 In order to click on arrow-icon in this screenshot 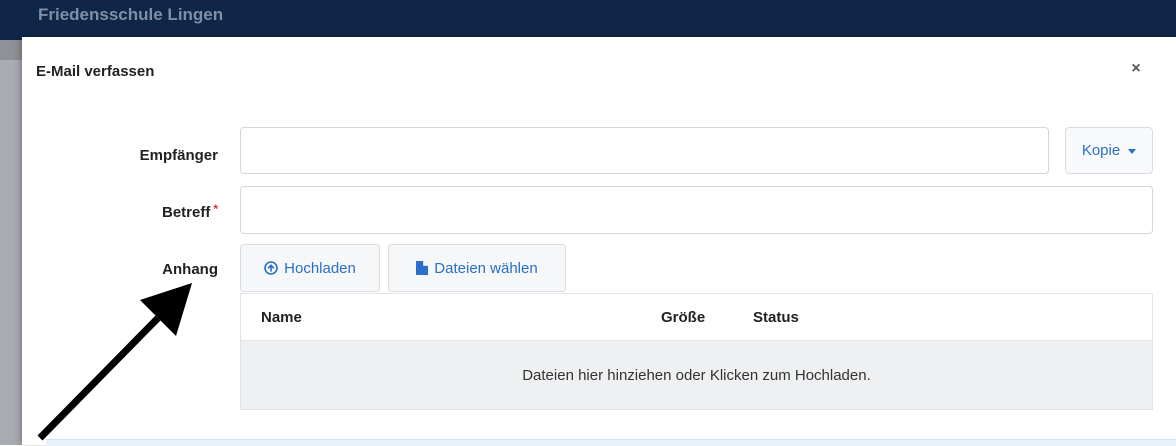, I will do `click(114, 362)`.